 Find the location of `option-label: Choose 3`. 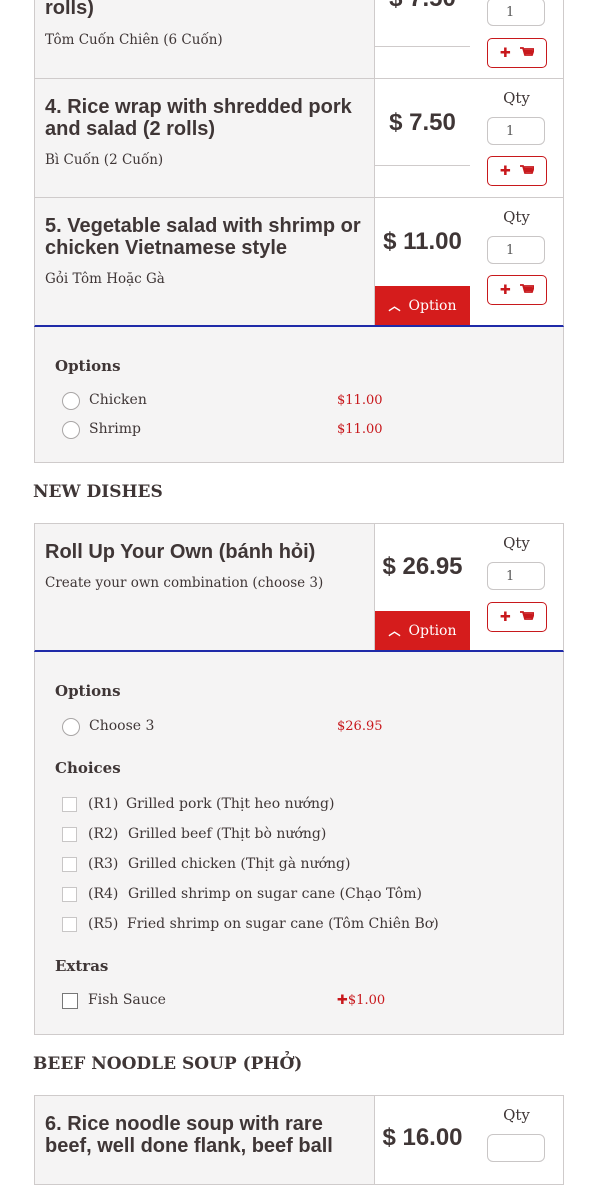

option-label: Choose 3 is located at coordinates (122, 726).